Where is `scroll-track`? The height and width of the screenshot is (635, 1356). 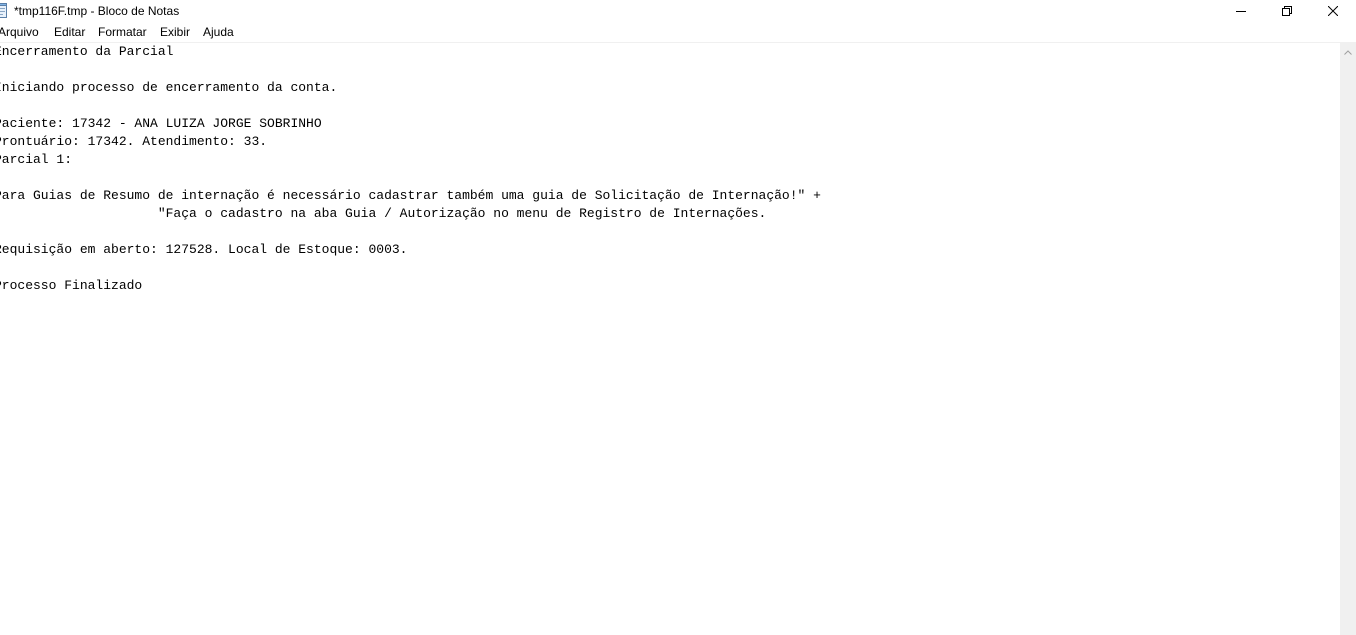 scroll-track is located at coordinates (1348, 347).